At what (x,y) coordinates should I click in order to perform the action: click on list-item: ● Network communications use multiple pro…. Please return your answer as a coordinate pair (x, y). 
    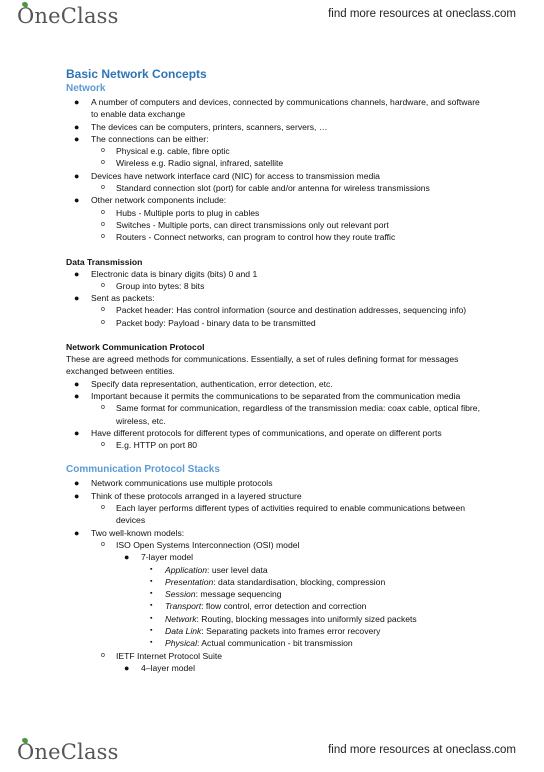
    Looking at the image, I should click on (173, 483).